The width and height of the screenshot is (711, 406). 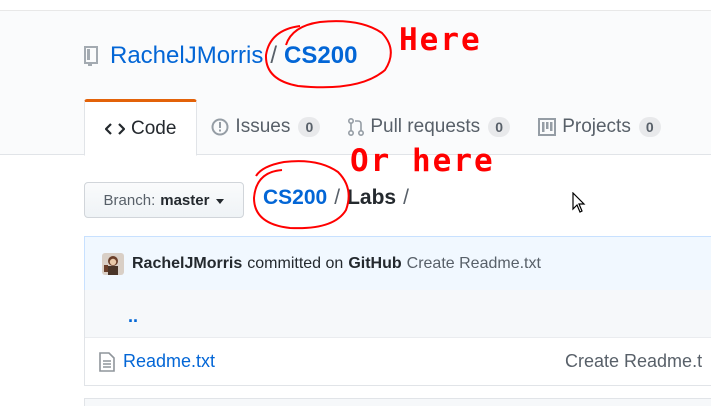 What do you see at coordinates (633, 361) in the screenshot?
I see `file-commit-message-link: Create Readme.t` at bounding box center [633, 361].